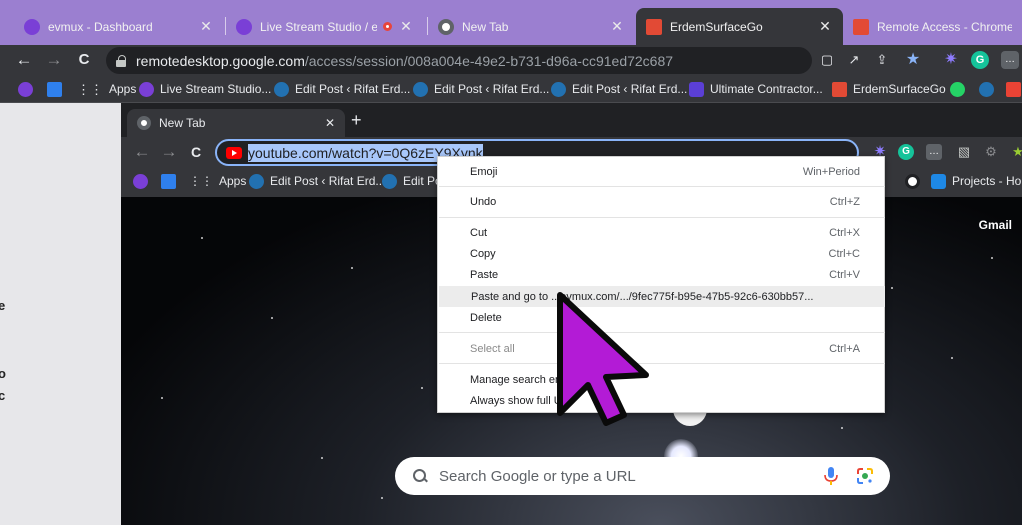  I want to click on share-icon: ⇪, so click(882, 60).